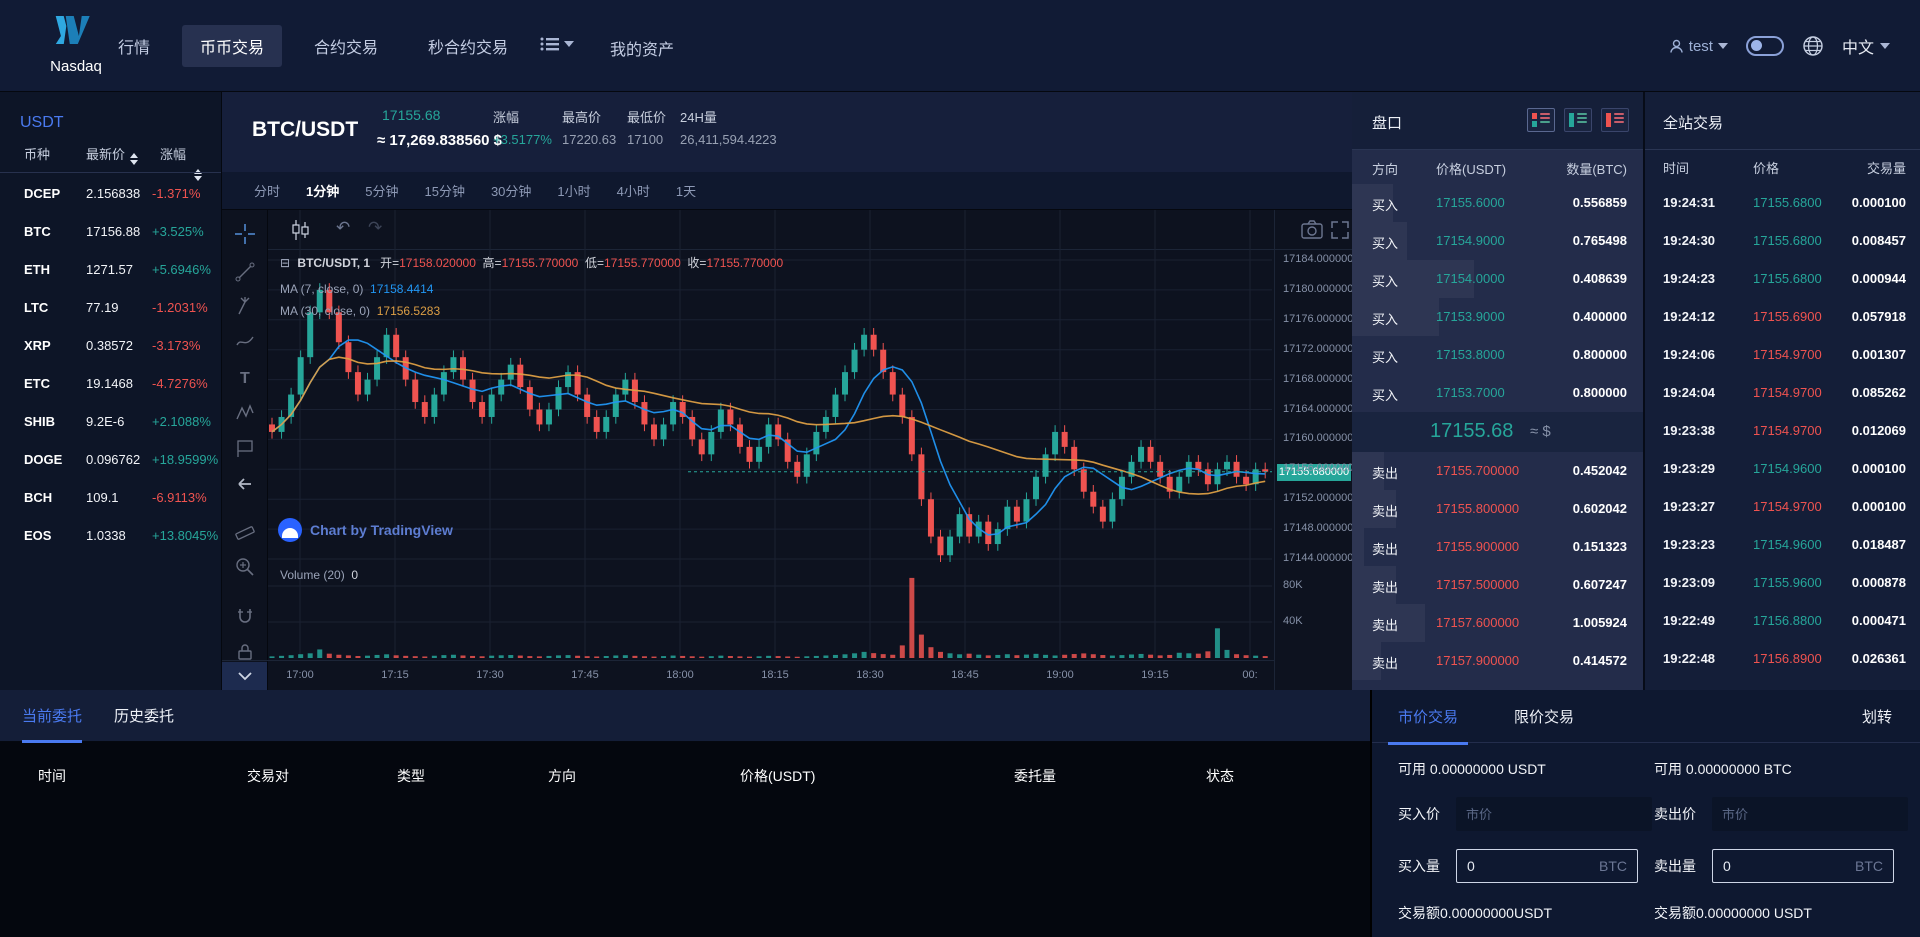  What do you see at coordinates (444, 190) in the screenshot?
I see `timeframe-15分钟: 15分钟` at bounding box center [444, 190].